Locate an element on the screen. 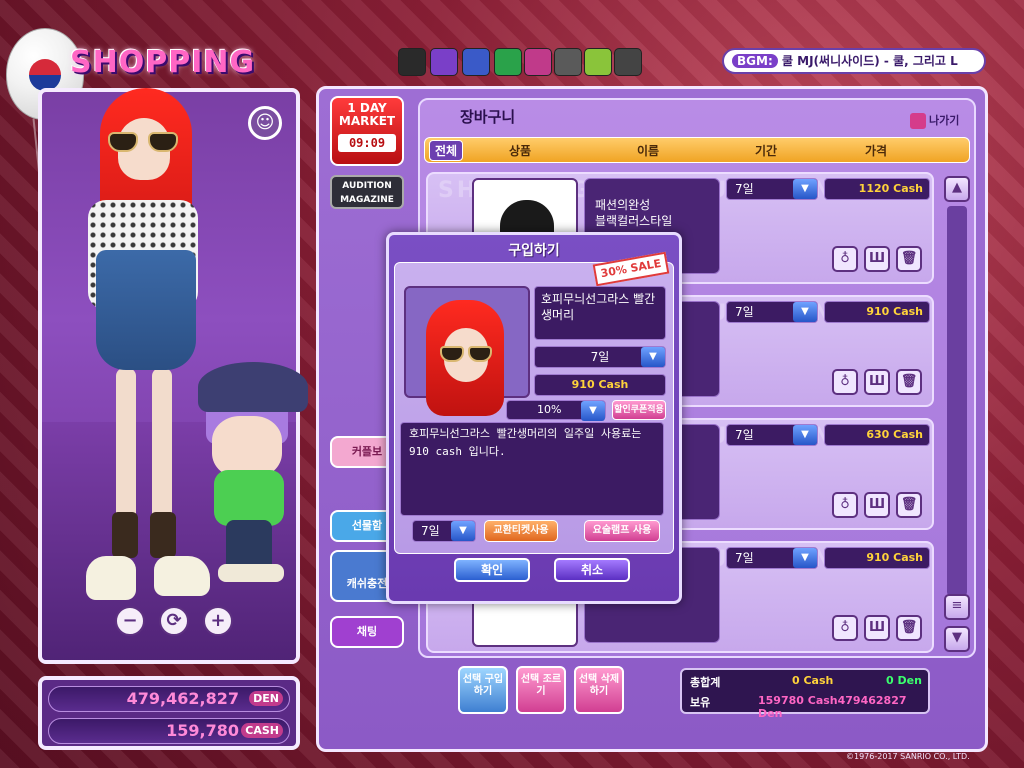  delete-selected-button: 선택 삭제하기 is located at coordinates (599, 690).